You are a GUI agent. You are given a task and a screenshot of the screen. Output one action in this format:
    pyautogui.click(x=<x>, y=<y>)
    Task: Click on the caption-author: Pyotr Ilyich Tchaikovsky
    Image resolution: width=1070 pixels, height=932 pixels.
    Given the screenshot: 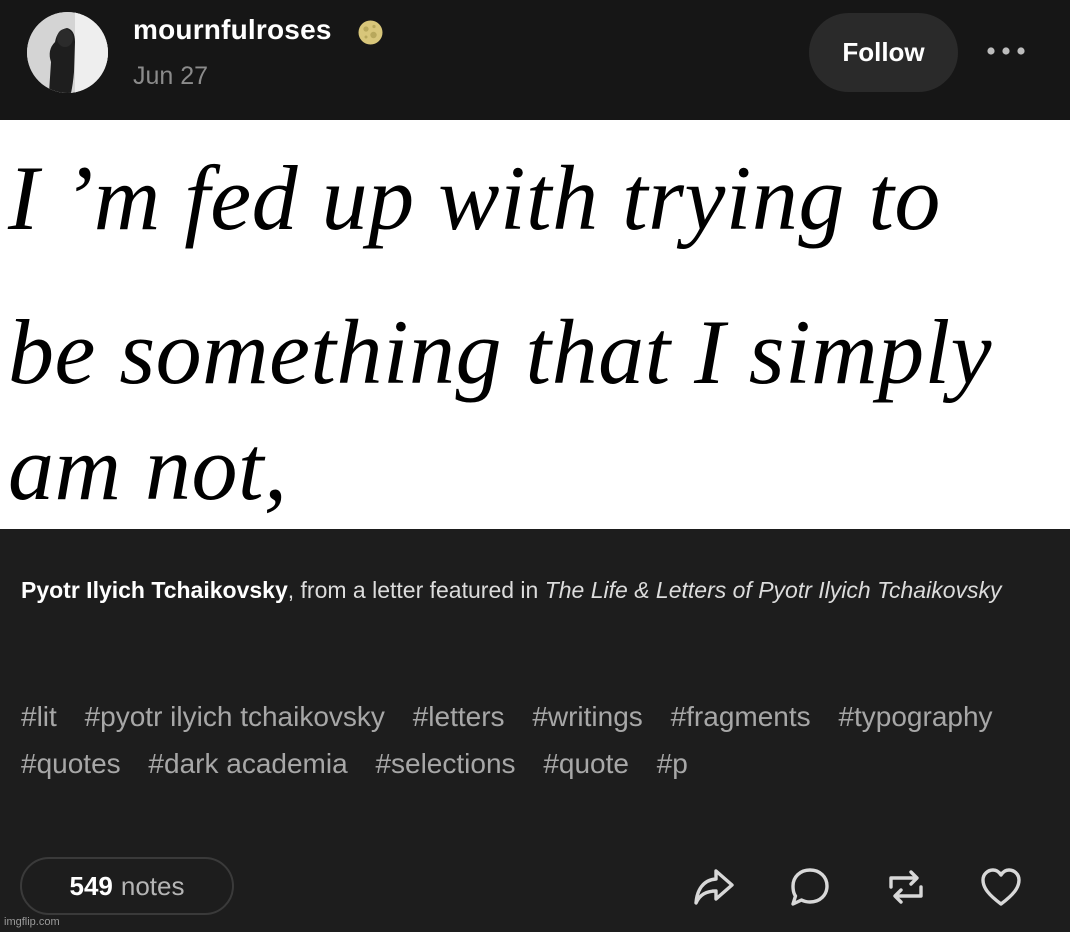 What is the action you would take?
    pyautogui.click(x=154, y=590)
    